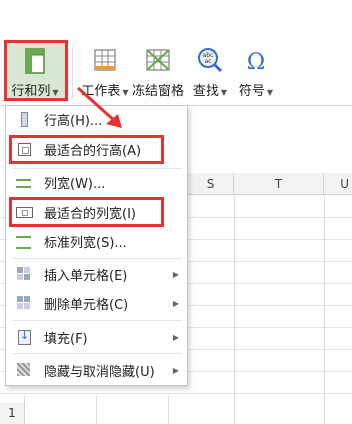 Image resolution: width=352 pixels, height=424 pixels. Describe the element at coordinates (24, 370) in the screenshot. I see `hide-unhide-icon` at that location.